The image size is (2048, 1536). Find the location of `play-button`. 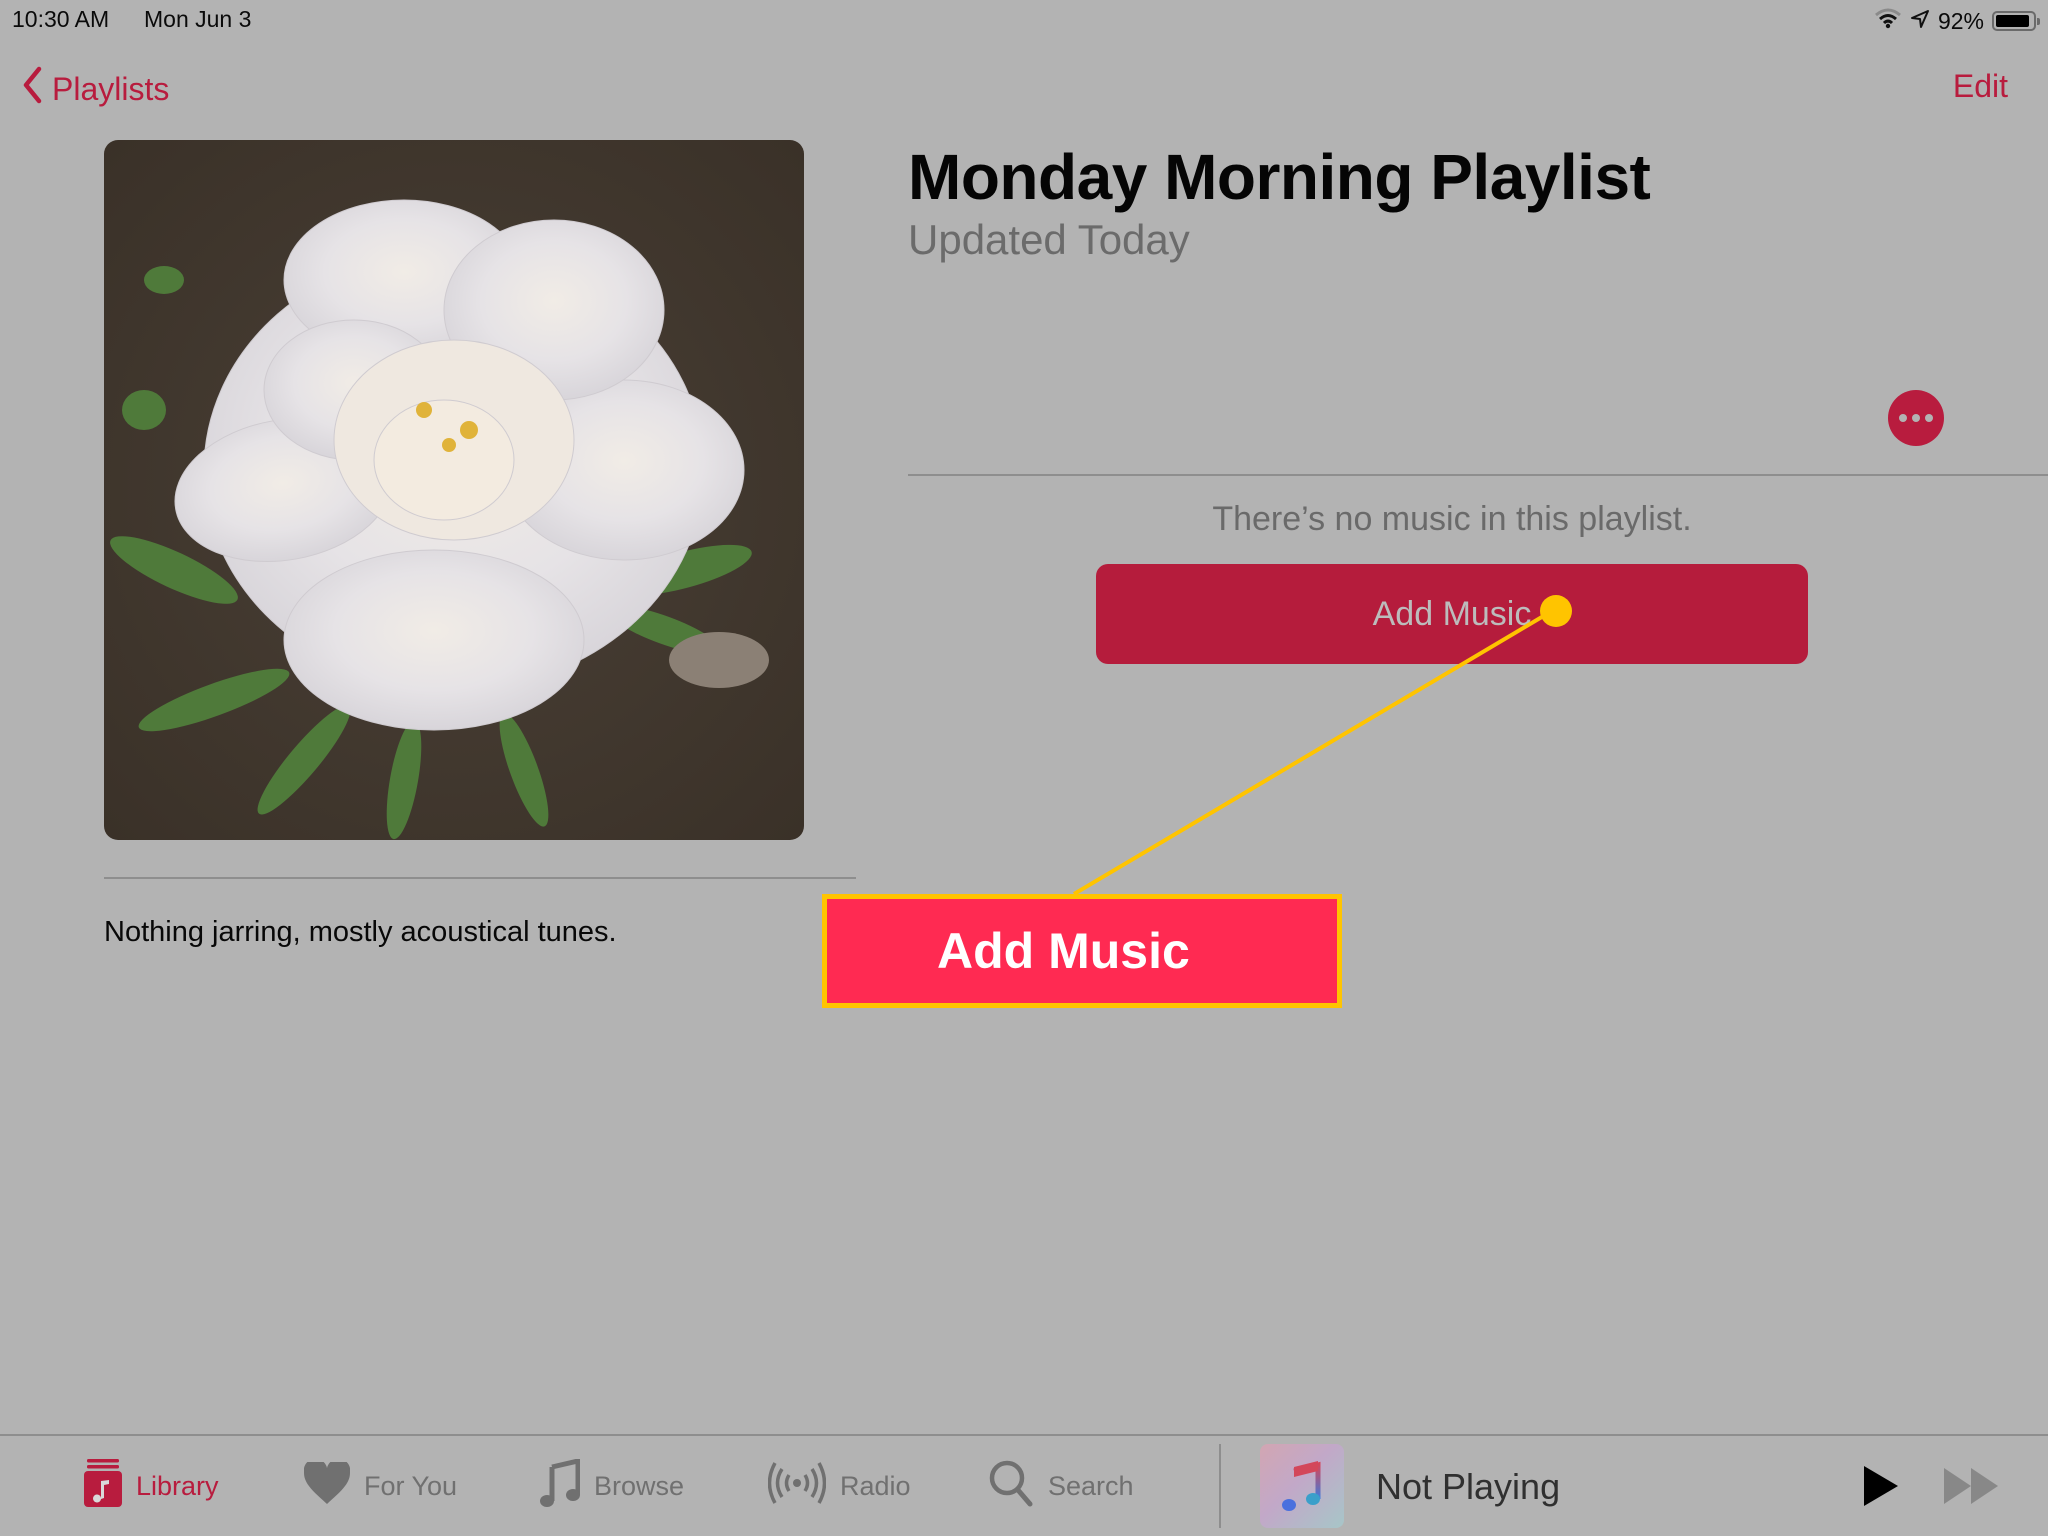

play-button is located at coordinates (1882, 1486).